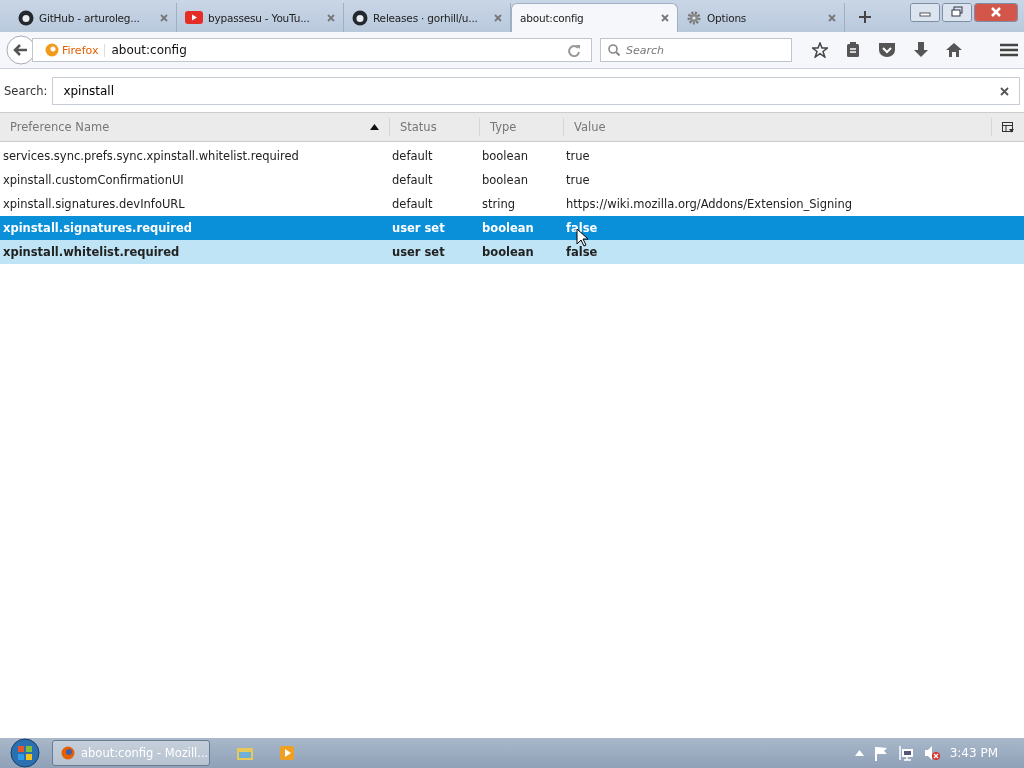 The height and width of the screenshot is (768, 1024). I want to click on identity-label: Firefox, so click(82, 50).